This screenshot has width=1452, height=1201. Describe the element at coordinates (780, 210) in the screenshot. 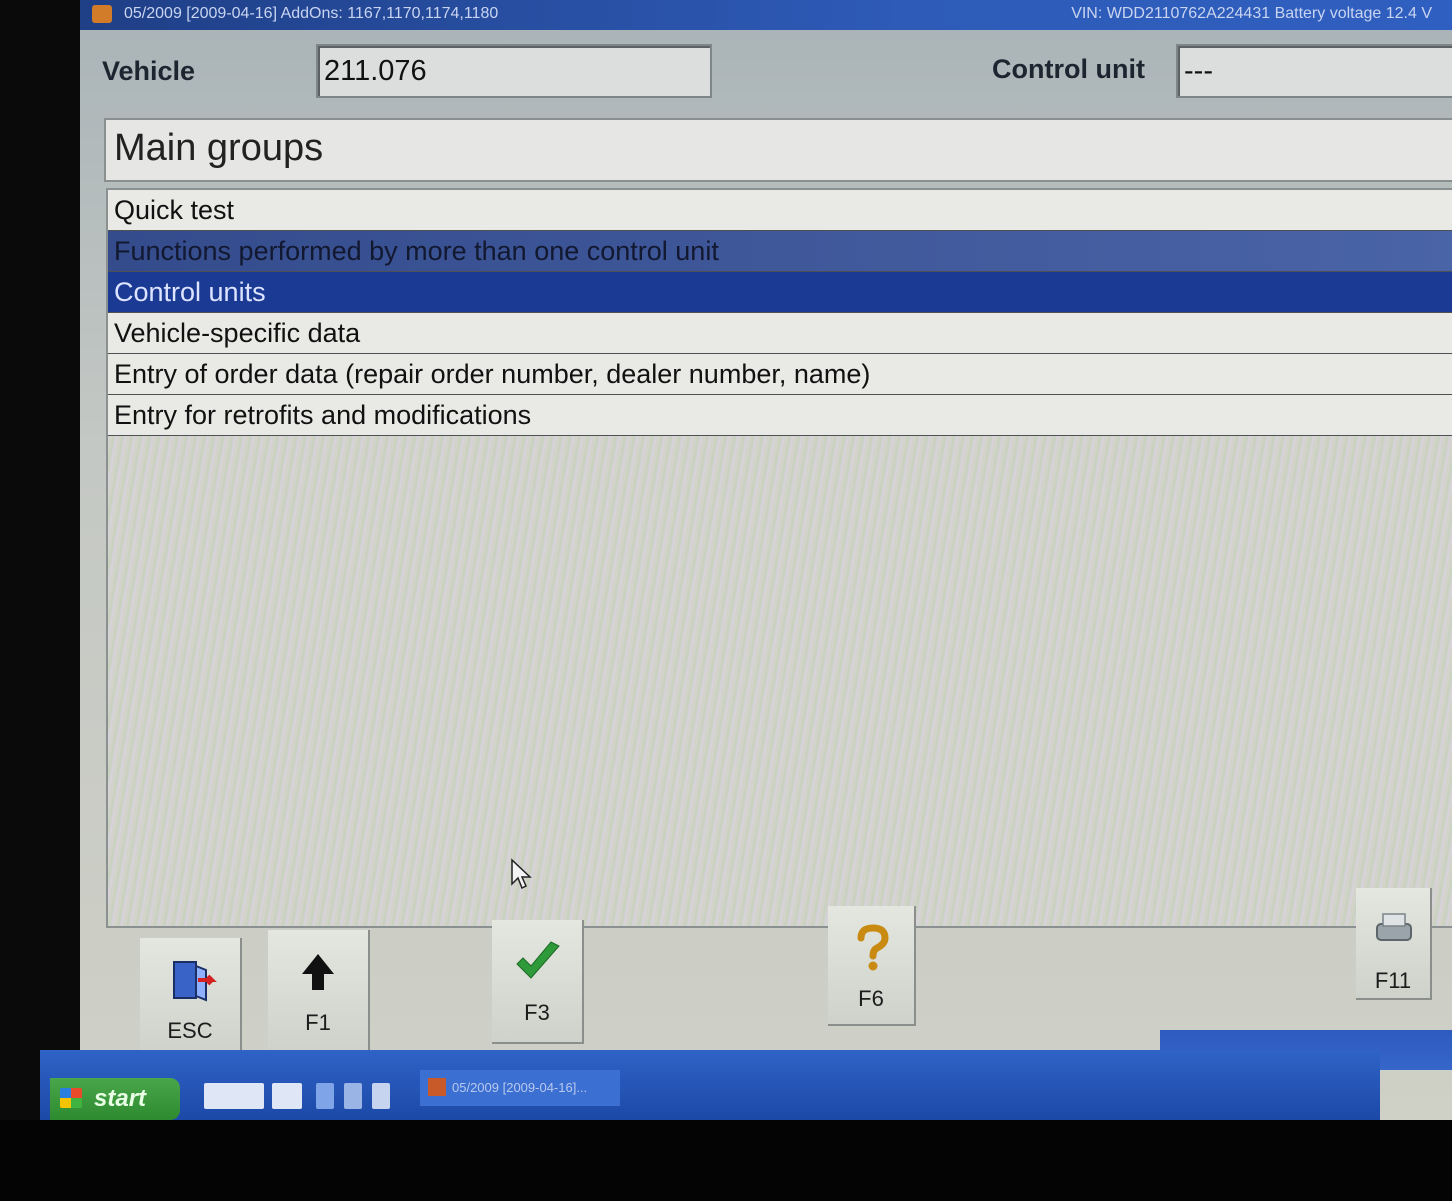

I see `list-item-quick-test: Quick test` at that location.